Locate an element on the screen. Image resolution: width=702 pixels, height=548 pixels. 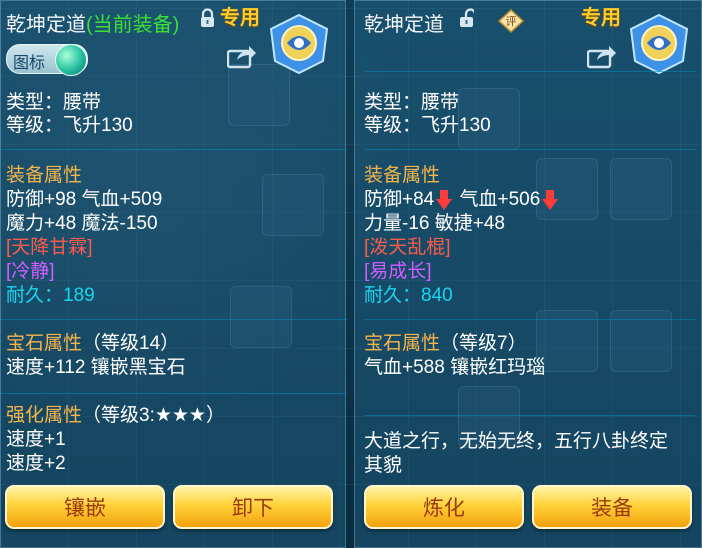
durability: 耐久：189 is located at coordinates (50, 295).